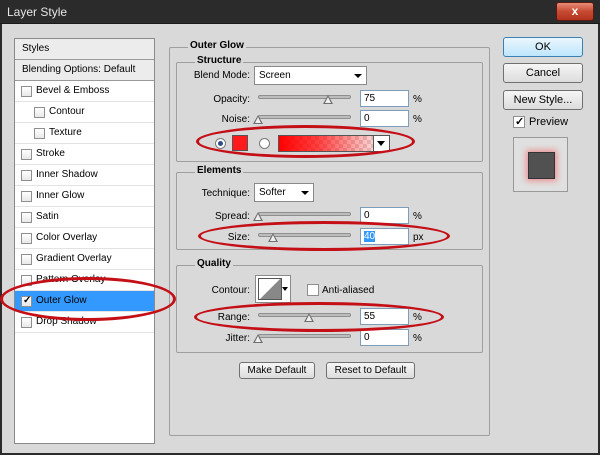 The height and width of the screenshot is (455, 600). Describe the element at coordinates (270, 289) in the screenshot. I see `contour-curve-icon` at that location.